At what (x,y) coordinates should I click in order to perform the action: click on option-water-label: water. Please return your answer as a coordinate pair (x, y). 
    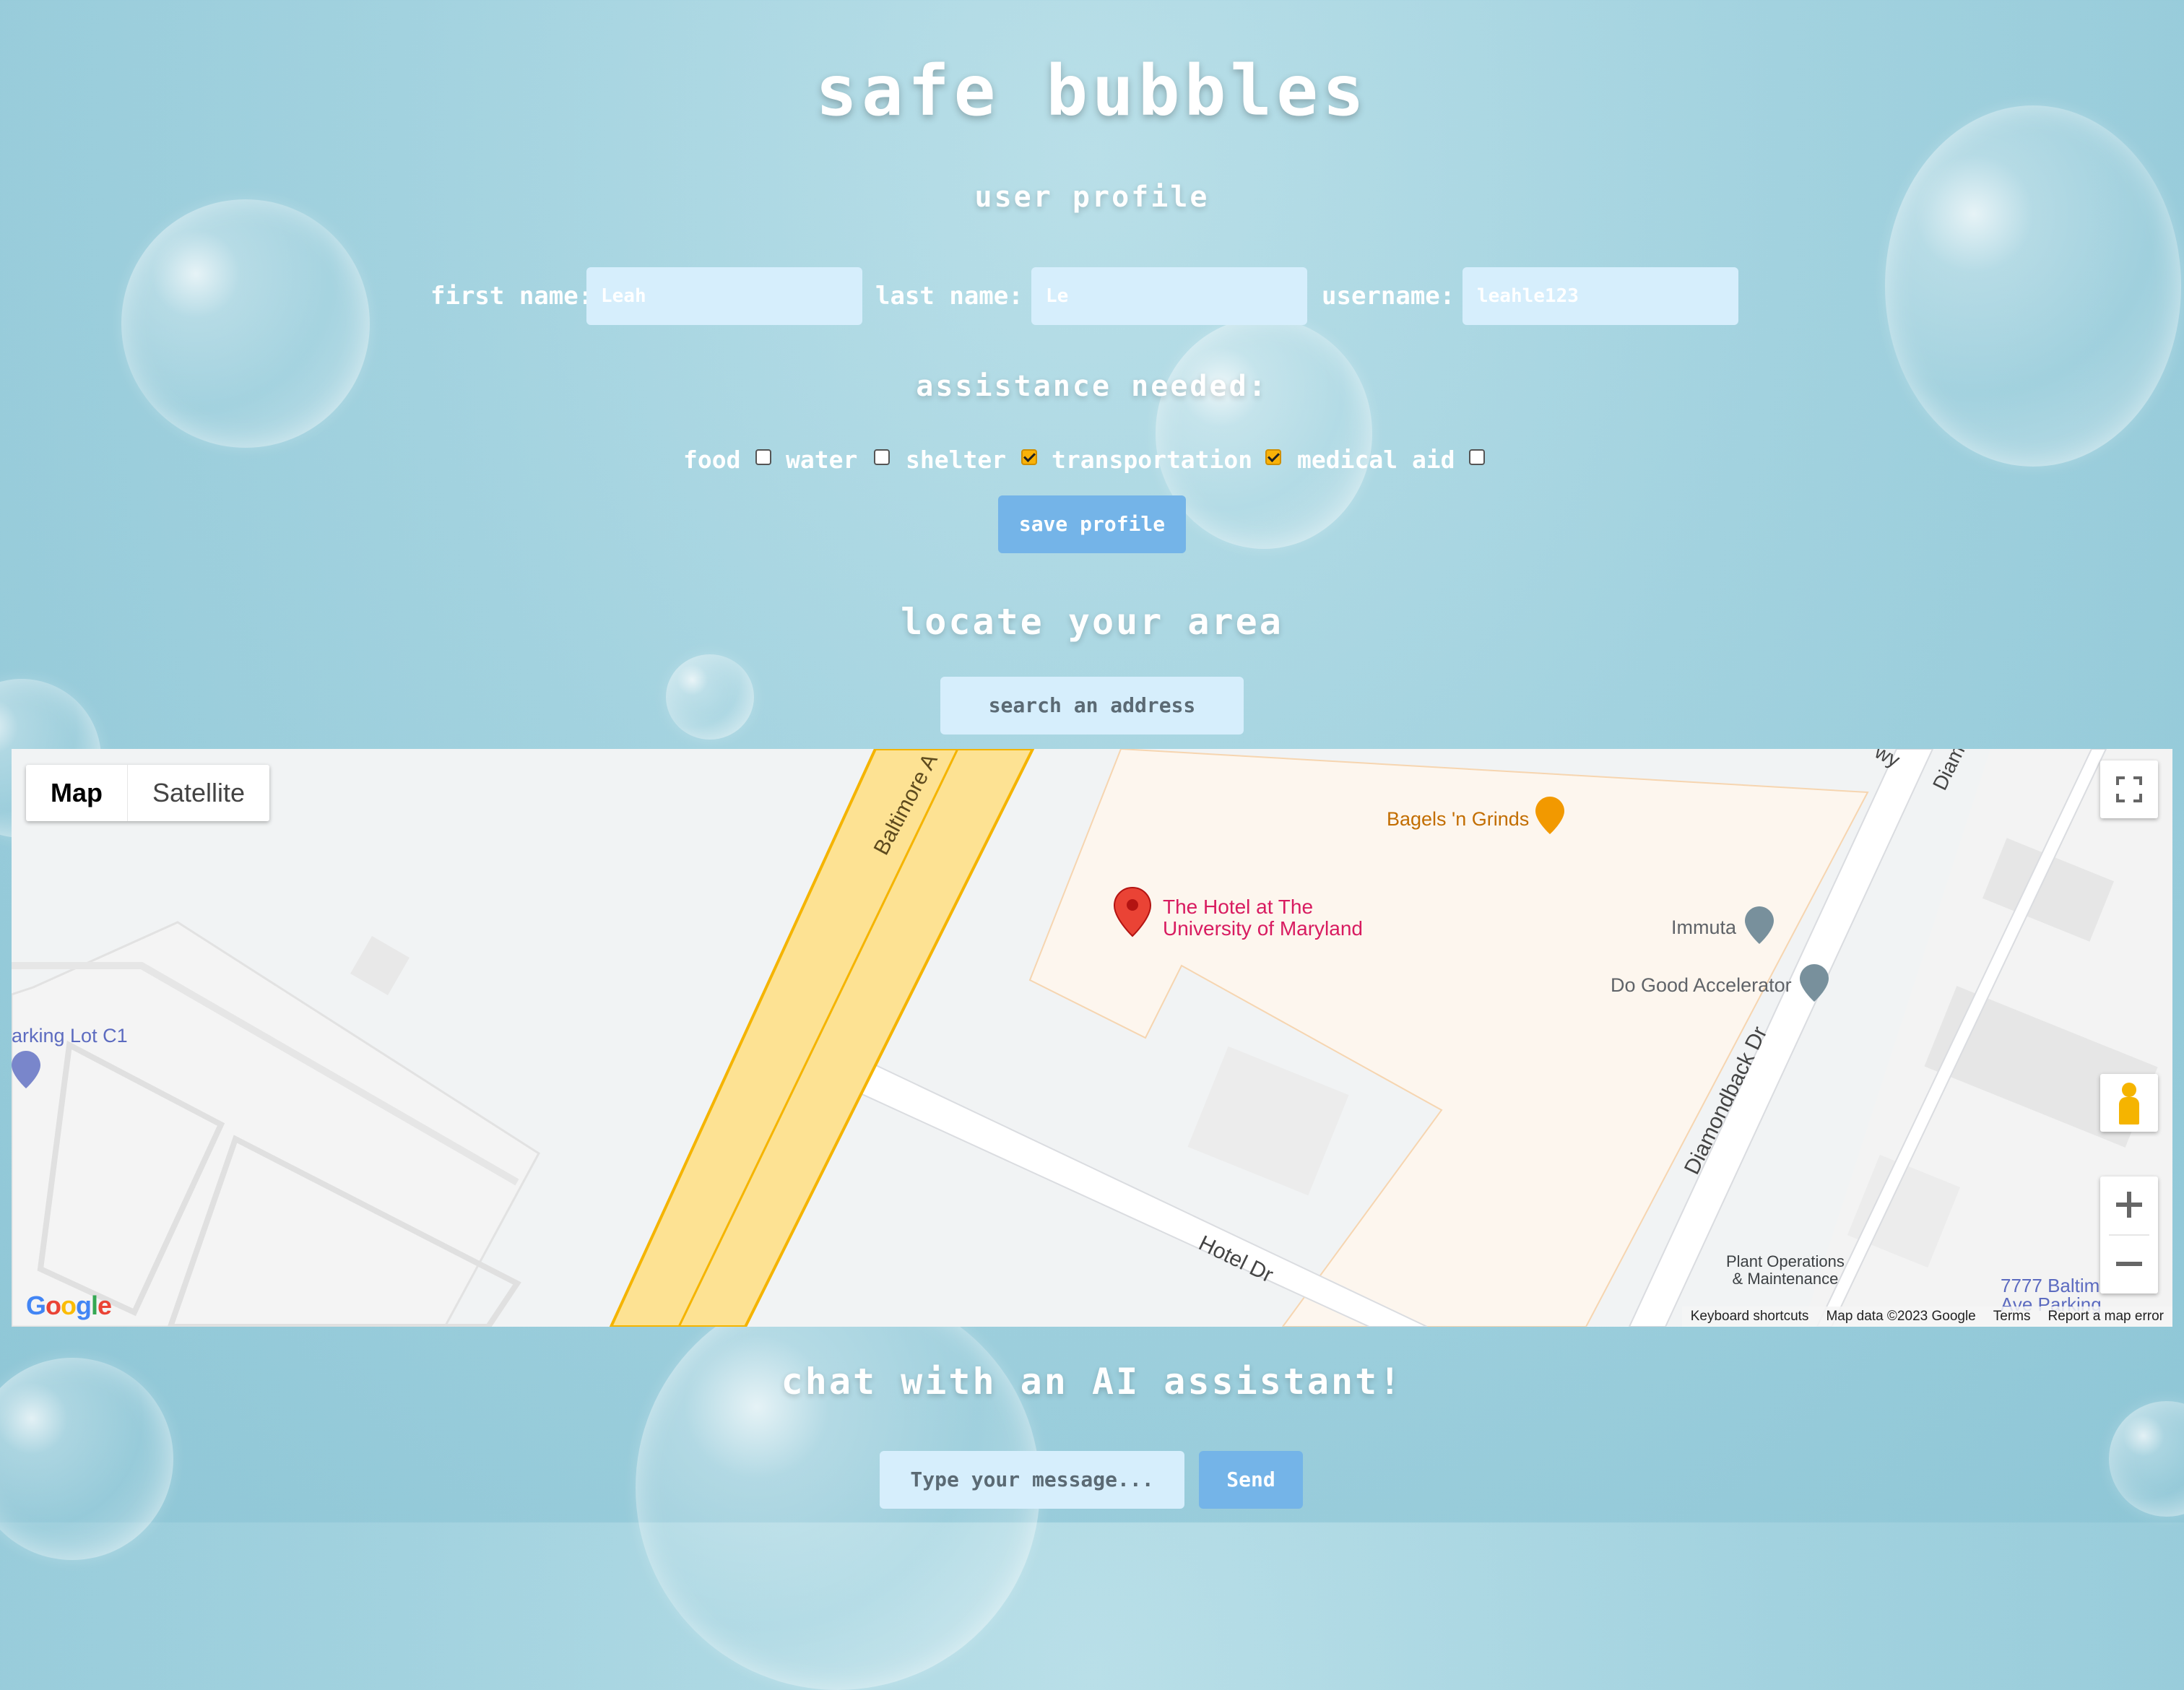
    Looking at the image, I should click on (822, 460).